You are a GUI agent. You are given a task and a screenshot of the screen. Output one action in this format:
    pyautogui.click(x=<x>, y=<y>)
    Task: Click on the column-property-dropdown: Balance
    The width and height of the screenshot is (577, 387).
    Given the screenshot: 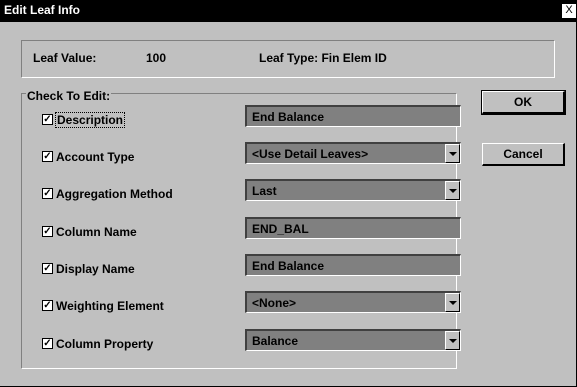 What is the action you would take?
    pyautogui.click(x=353, y=340)
    